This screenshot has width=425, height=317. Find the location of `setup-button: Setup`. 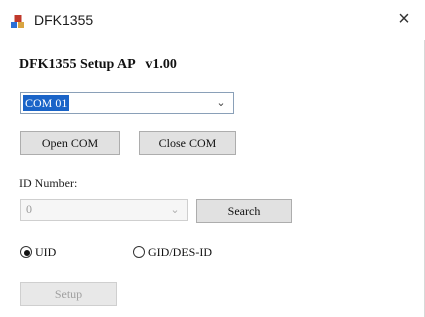

setup-button: Setup is located at coordinates (68, 294).